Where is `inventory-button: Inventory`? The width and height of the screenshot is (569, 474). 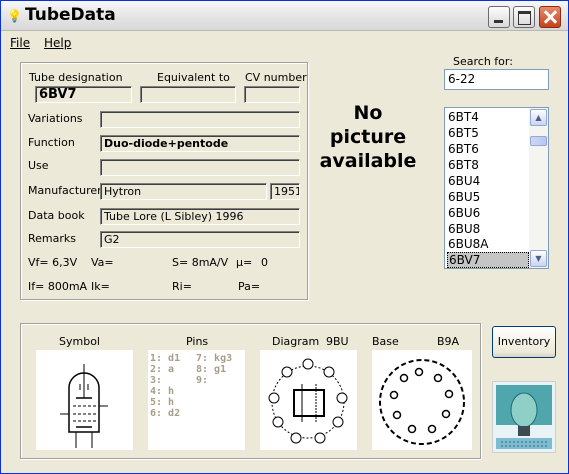
inventory-button: Inventory is located at coordinates (524, 342).